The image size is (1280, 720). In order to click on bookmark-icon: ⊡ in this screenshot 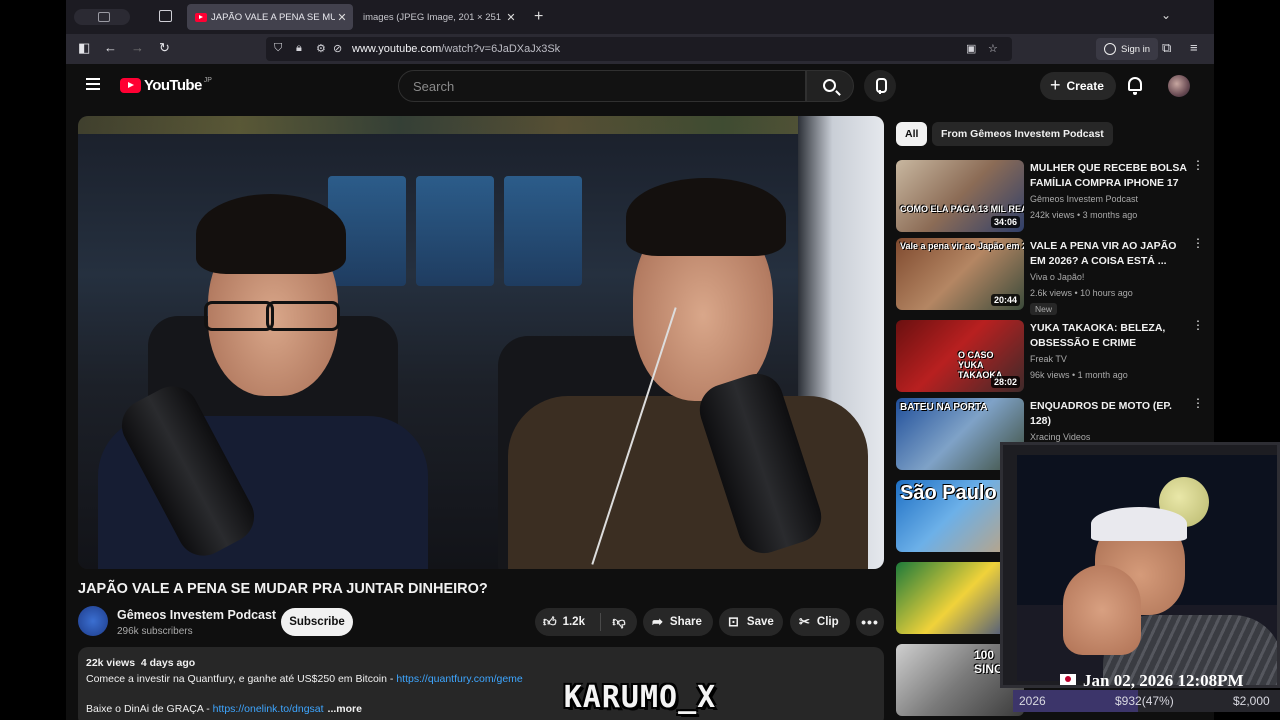, I will do `click(733, 621)`.